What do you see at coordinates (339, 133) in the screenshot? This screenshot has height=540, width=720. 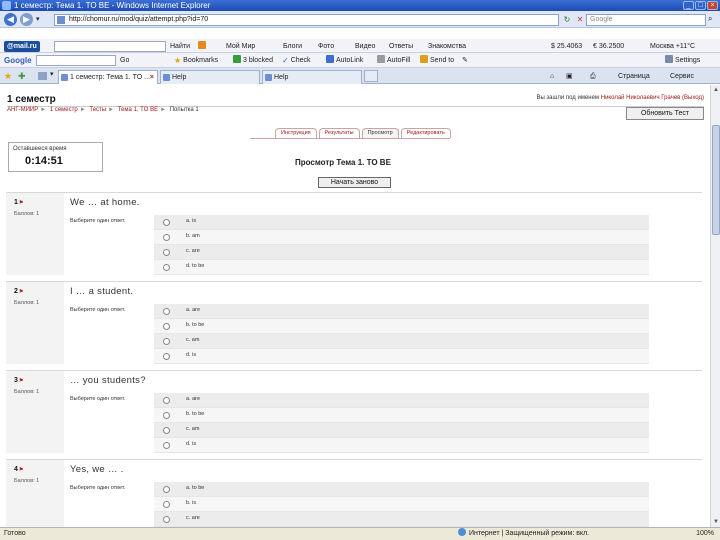 I see `tab-results: Результаты` at bounding box center [339, 133].